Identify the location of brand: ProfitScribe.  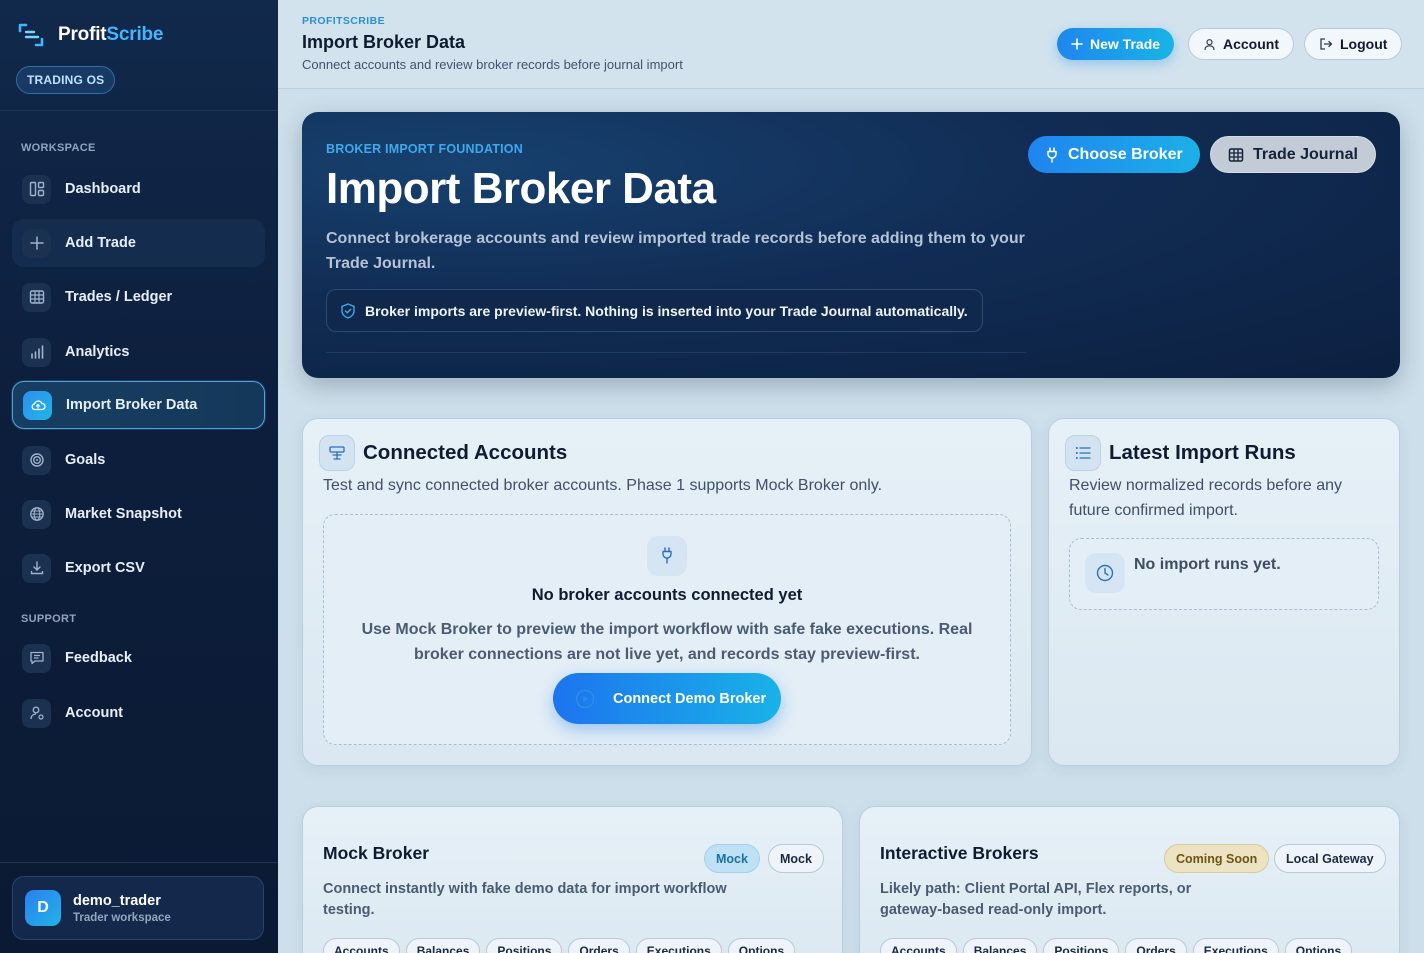
(90, 35).